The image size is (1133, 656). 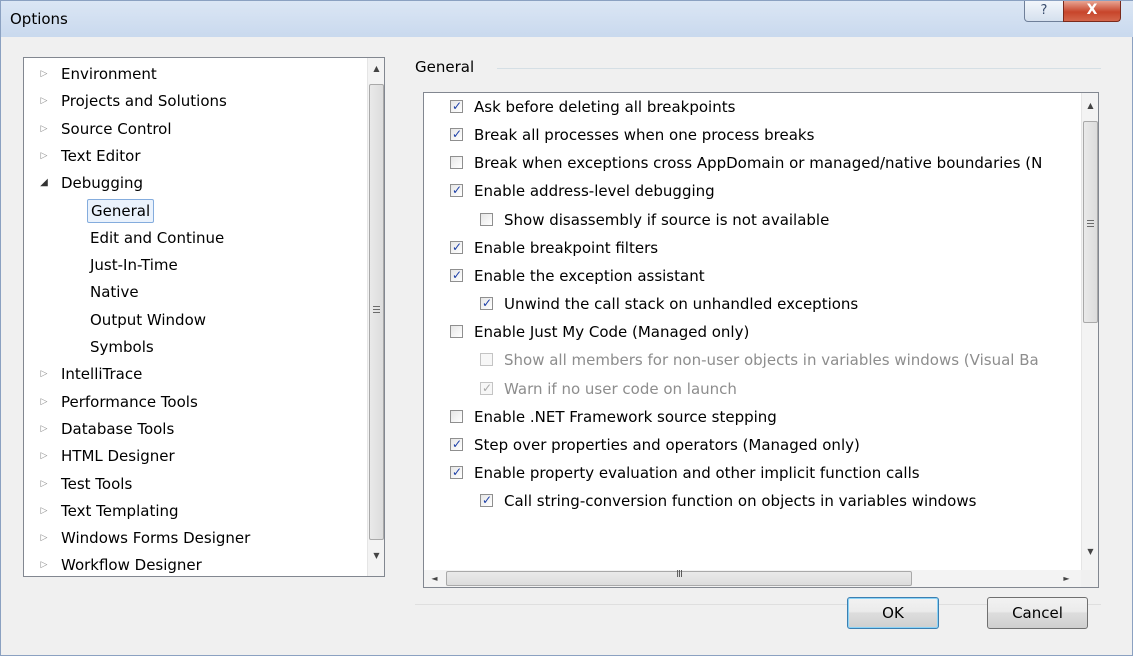 What do you see at coordinates (44, 183) in the screenshot?
I see `expanded-arrow-icon: ◢` at bounding box center [44, 183].